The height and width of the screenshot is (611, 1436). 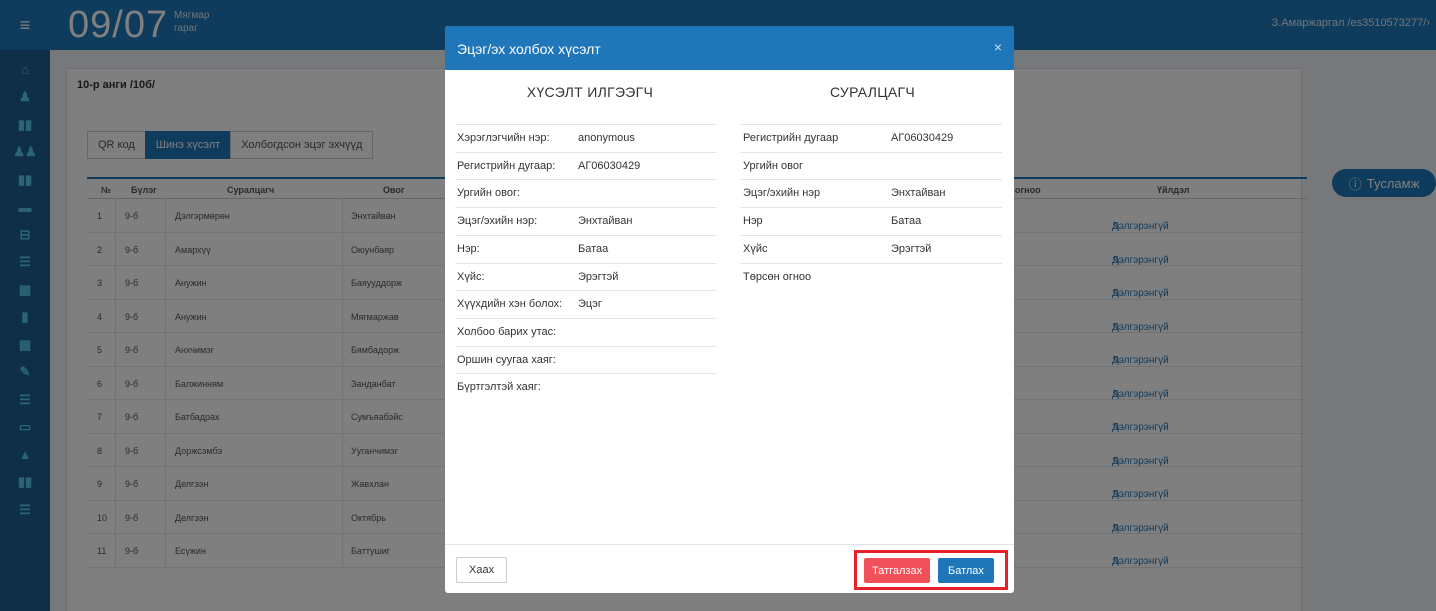 What do you see at coordinates (497, 221) in the screenshot?
I see `field-label: Эцэг/эхийн нэр:` at bounding box center [497, 221].